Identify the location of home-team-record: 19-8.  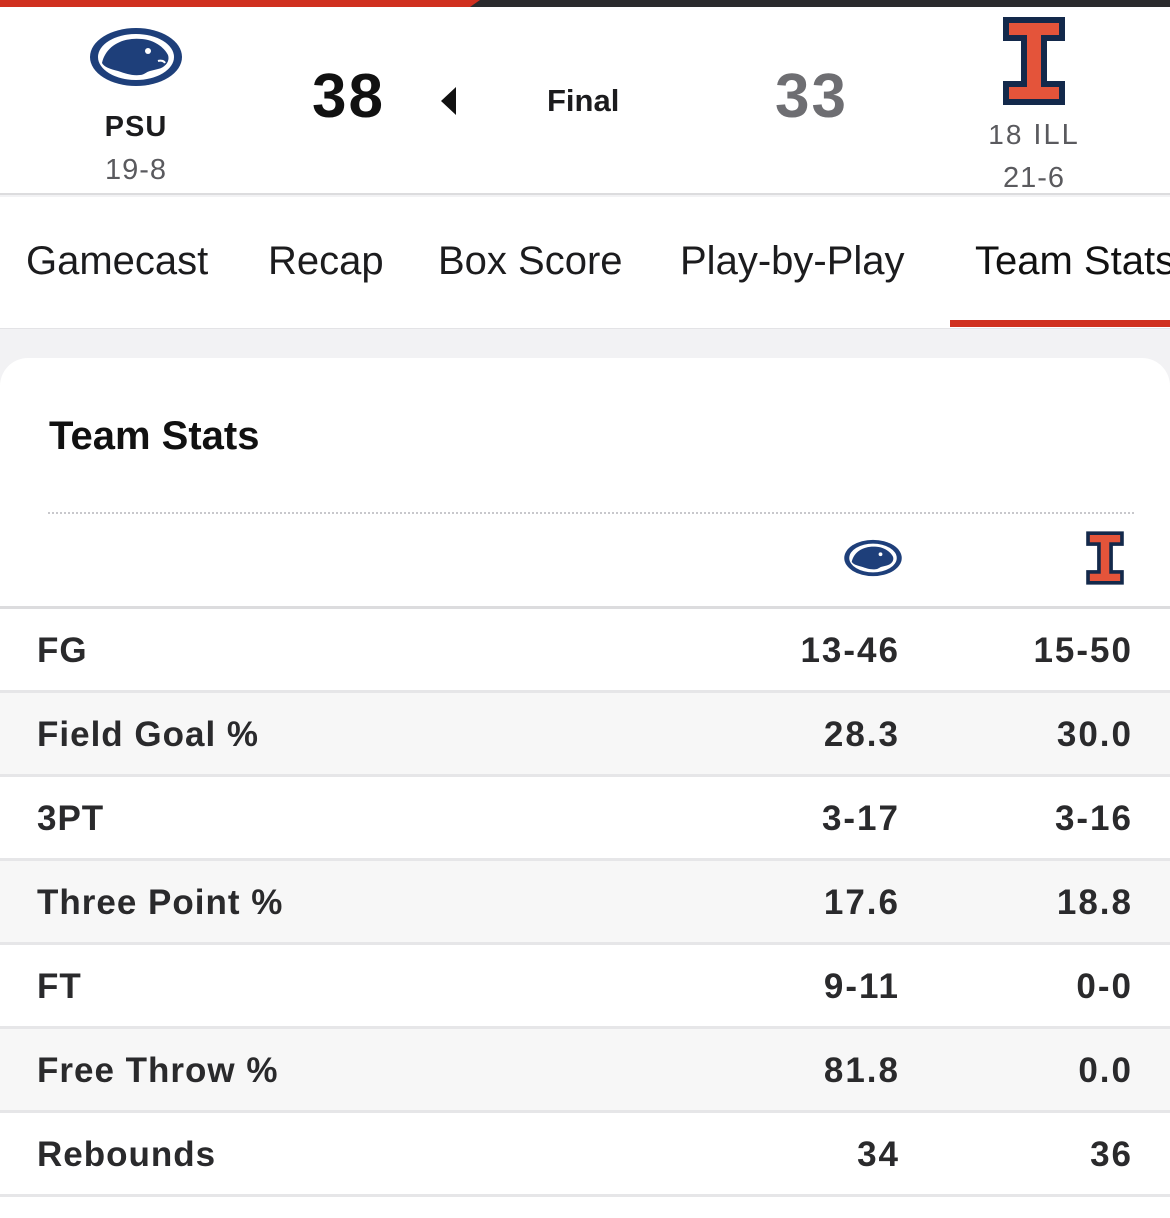
(136, 170).